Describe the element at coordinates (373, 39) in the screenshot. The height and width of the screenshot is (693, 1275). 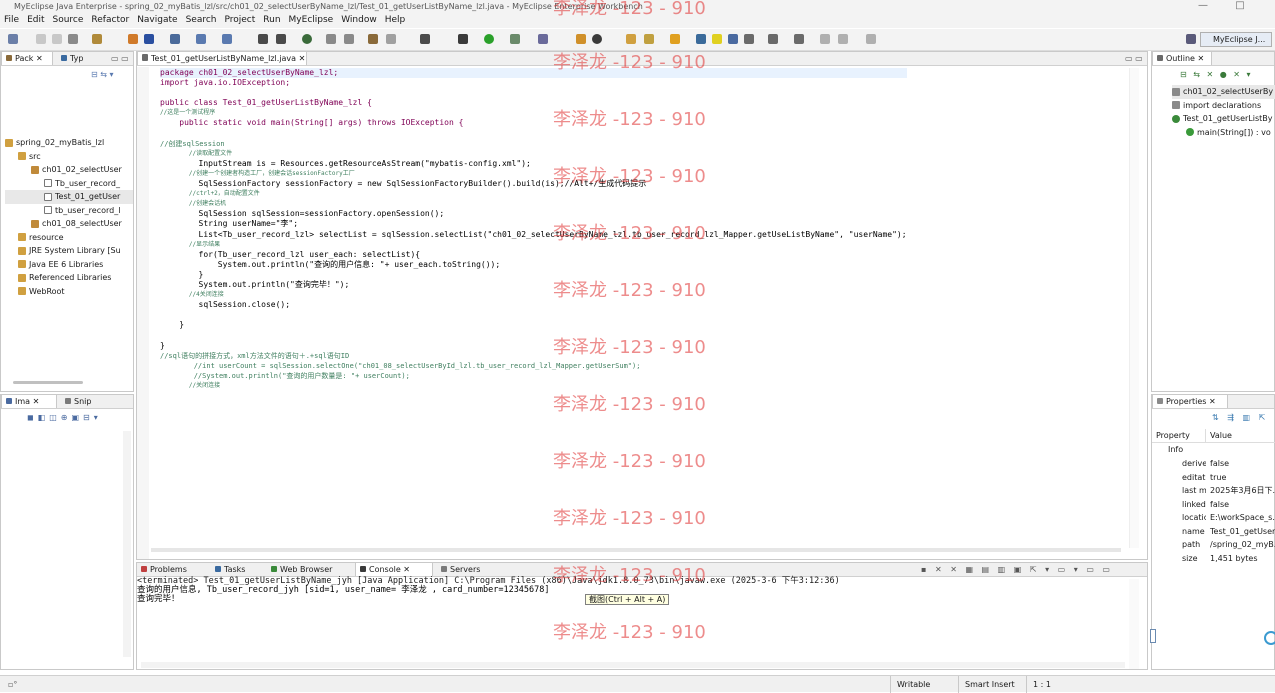
I see `task-icon` at that location.